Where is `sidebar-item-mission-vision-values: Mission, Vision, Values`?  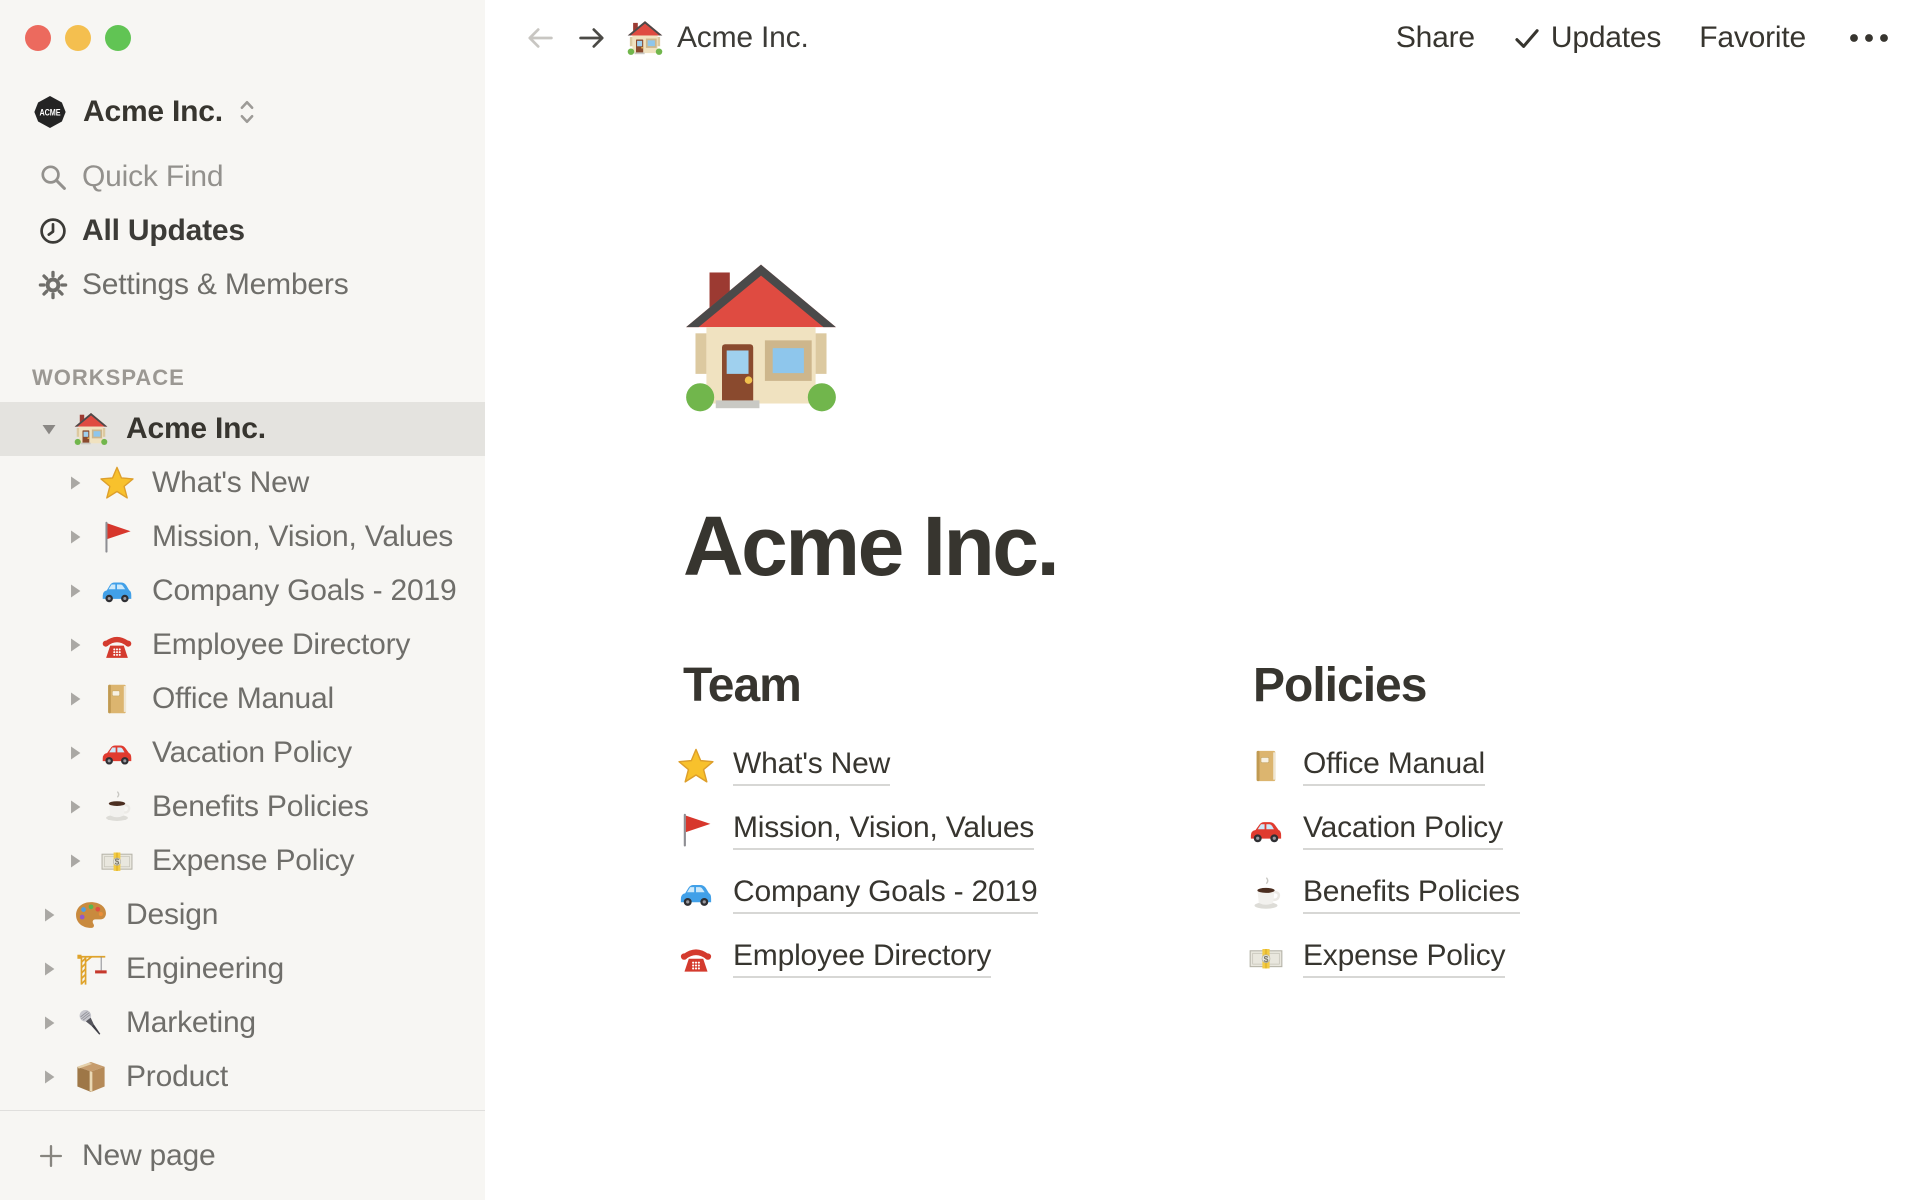 sidebar-item-mission-vision-values: Mission, Vision, Values is located at coordinates (242, 537).